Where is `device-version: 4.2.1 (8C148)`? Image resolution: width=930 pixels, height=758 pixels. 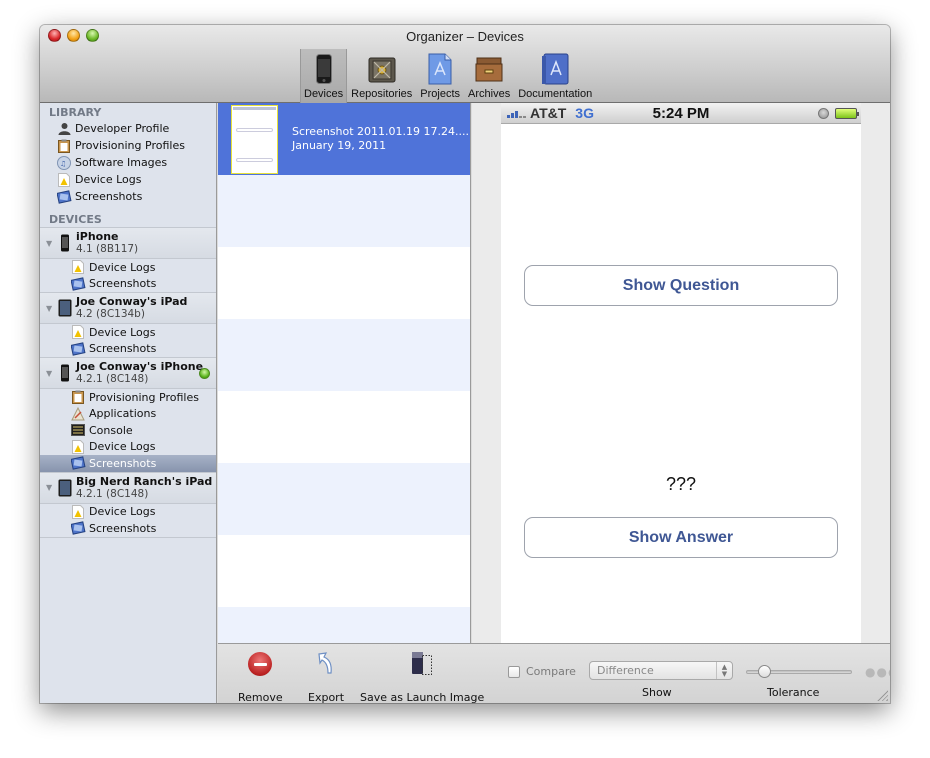 device-version: 4.2.1 (8C148) is located at coordinates (112, 379).